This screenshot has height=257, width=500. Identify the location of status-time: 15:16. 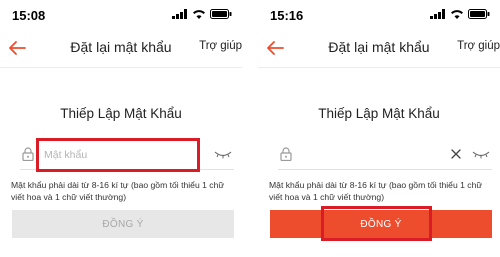
(287, 15).